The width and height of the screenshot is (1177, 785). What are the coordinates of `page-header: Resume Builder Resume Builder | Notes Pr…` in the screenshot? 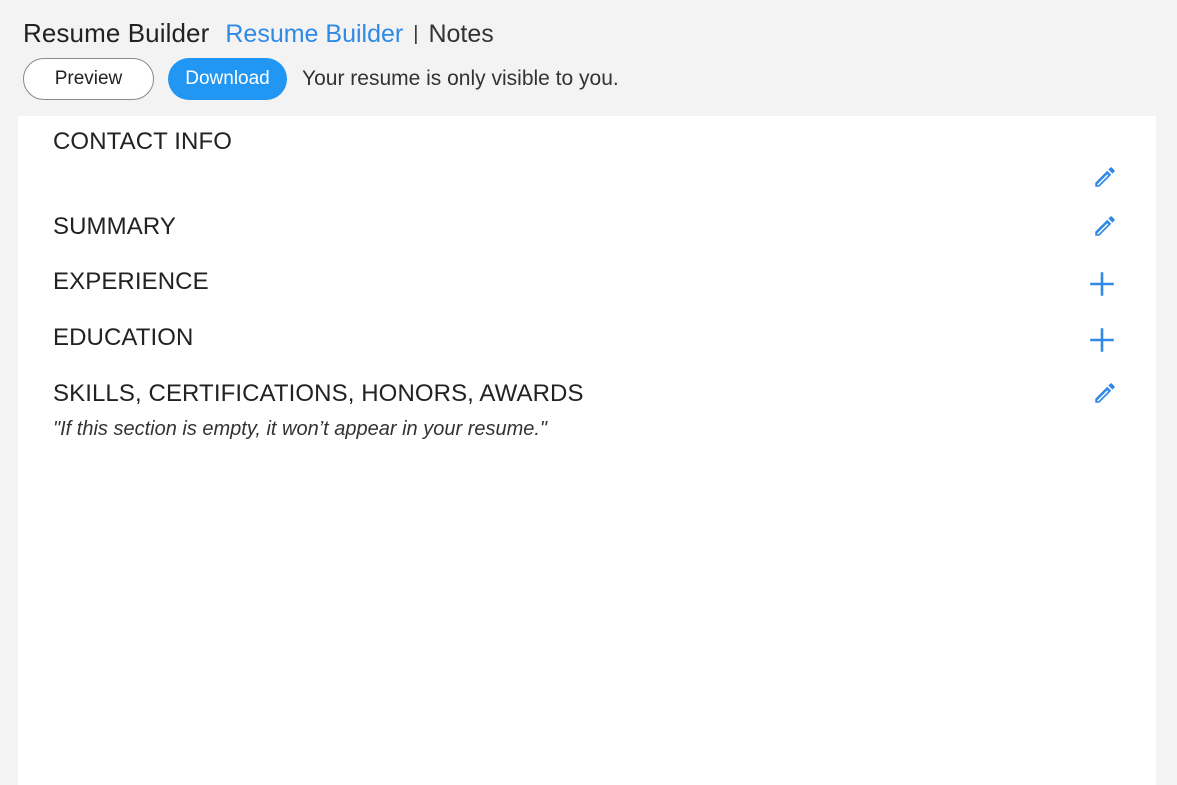 It's located at (600, 63).